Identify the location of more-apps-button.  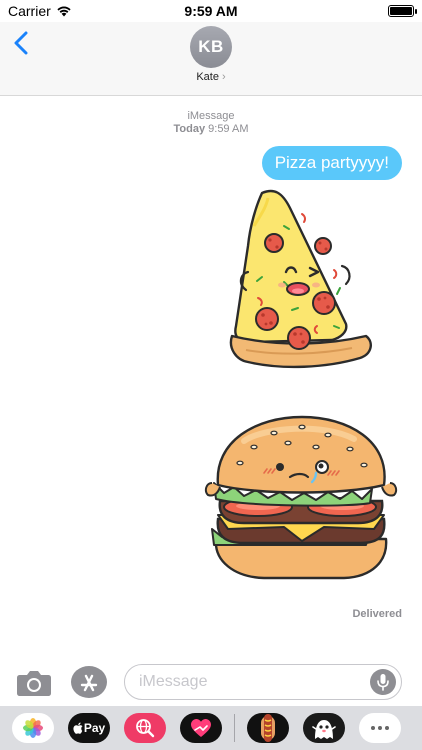
(380, 728).